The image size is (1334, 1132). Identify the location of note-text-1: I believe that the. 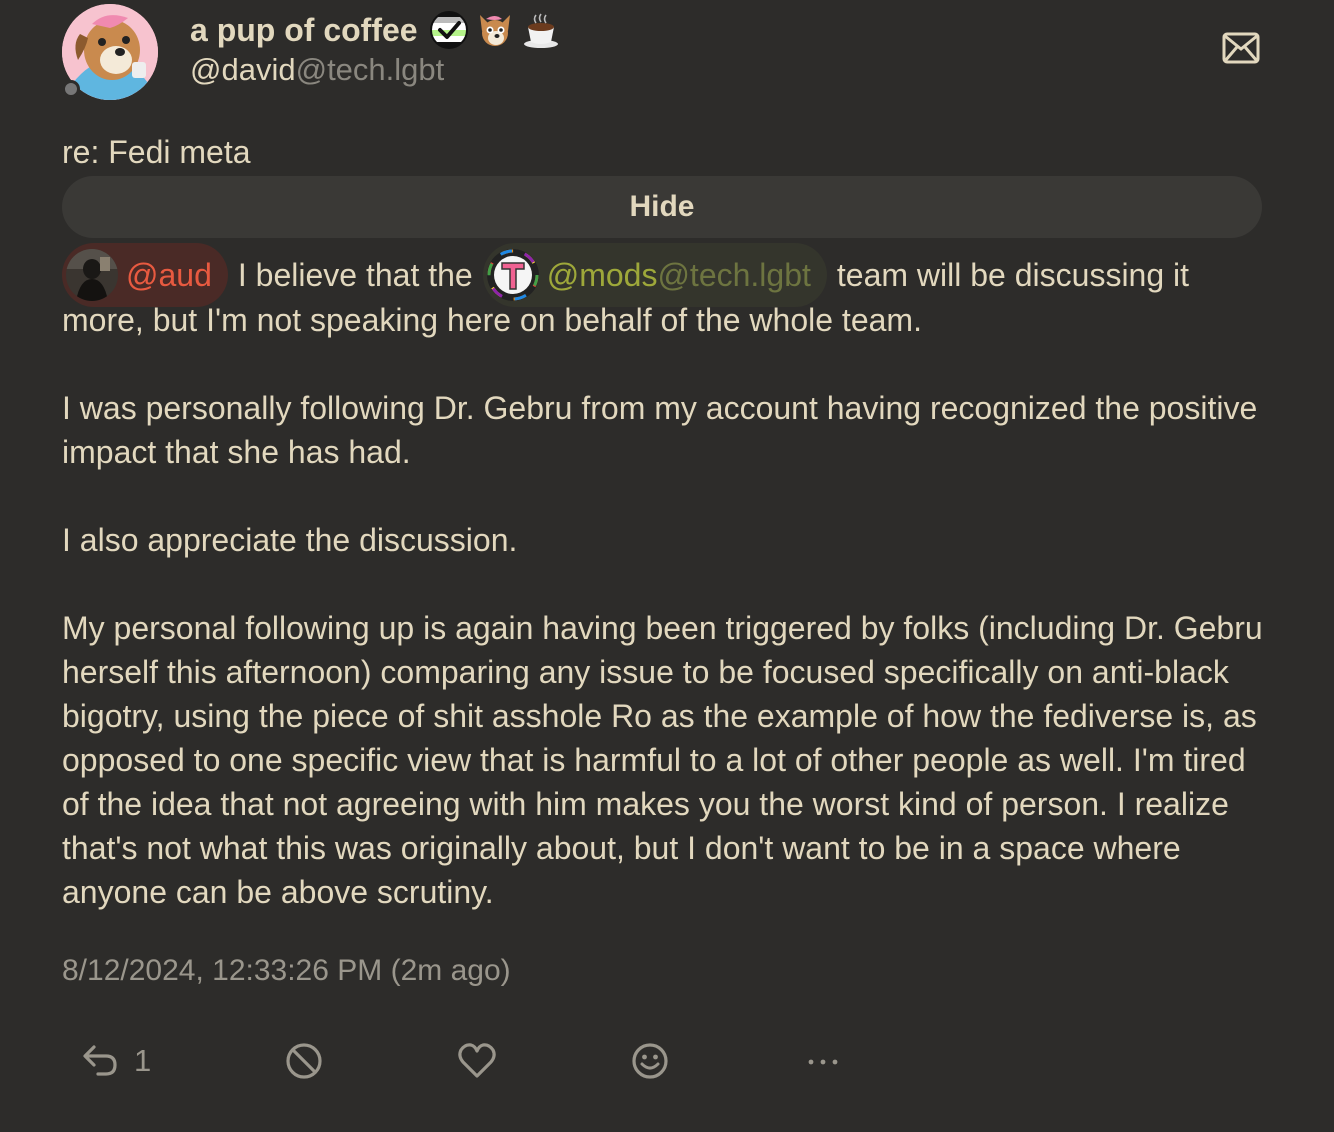
(355, 275).